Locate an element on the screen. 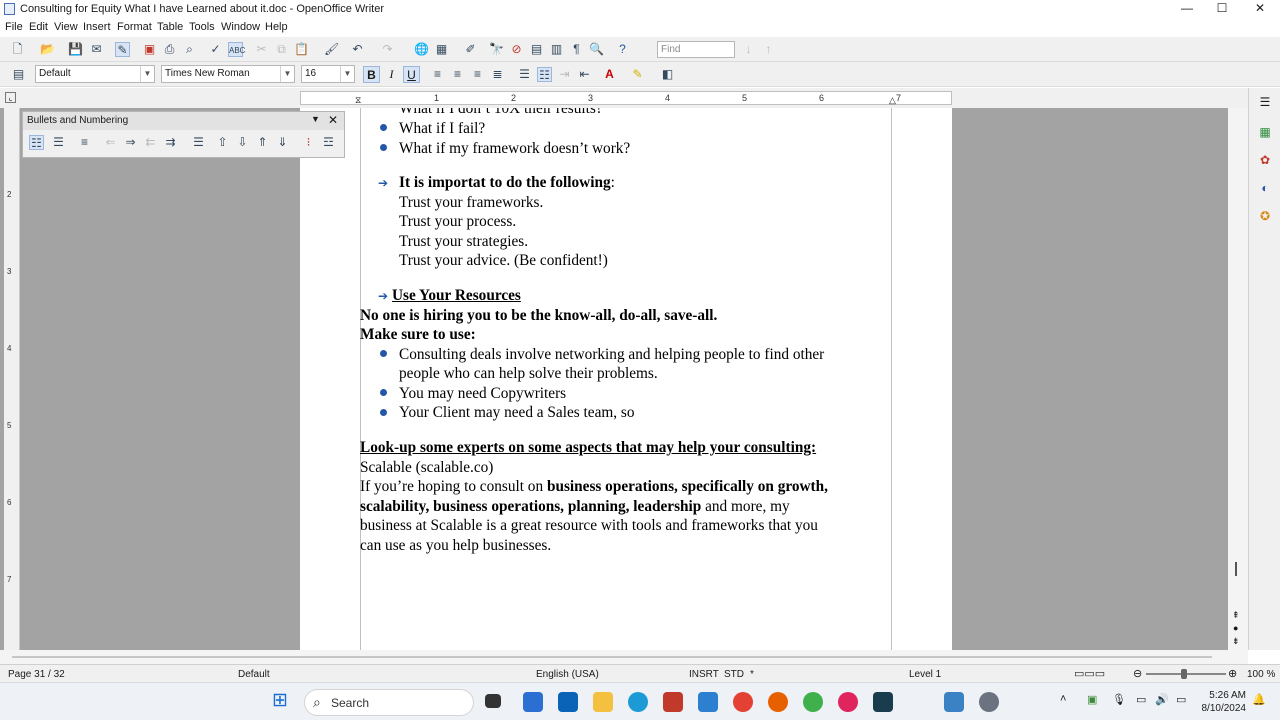 The width and height of the screenshot is (1280, 720). volume-icon: 🔊 is located at coordinates (1162, 699).